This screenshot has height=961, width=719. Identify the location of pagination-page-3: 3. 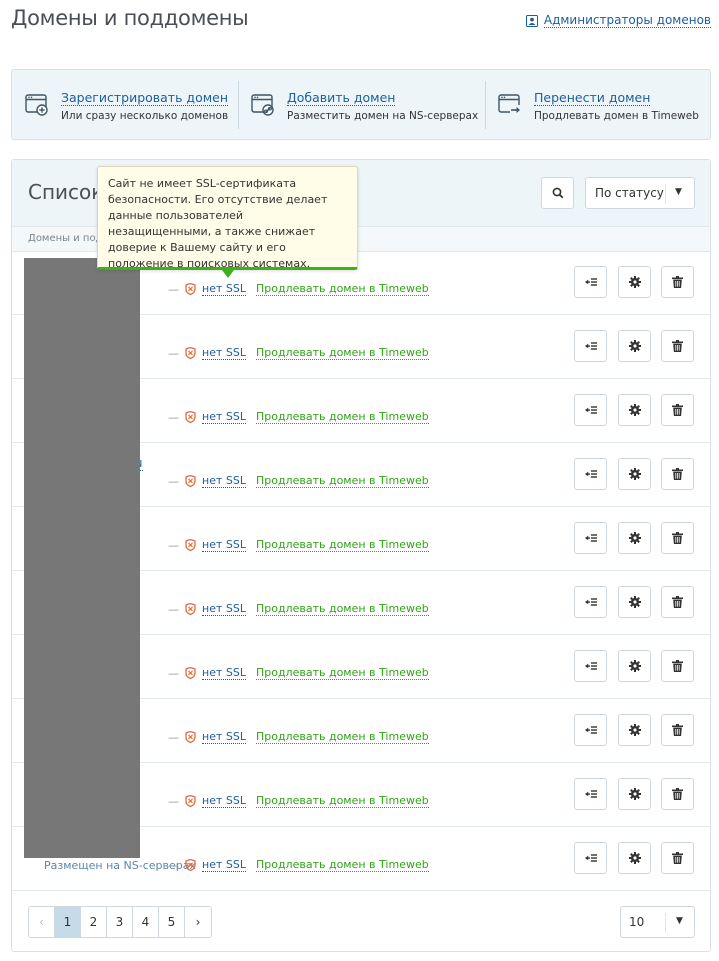
(120, 922).